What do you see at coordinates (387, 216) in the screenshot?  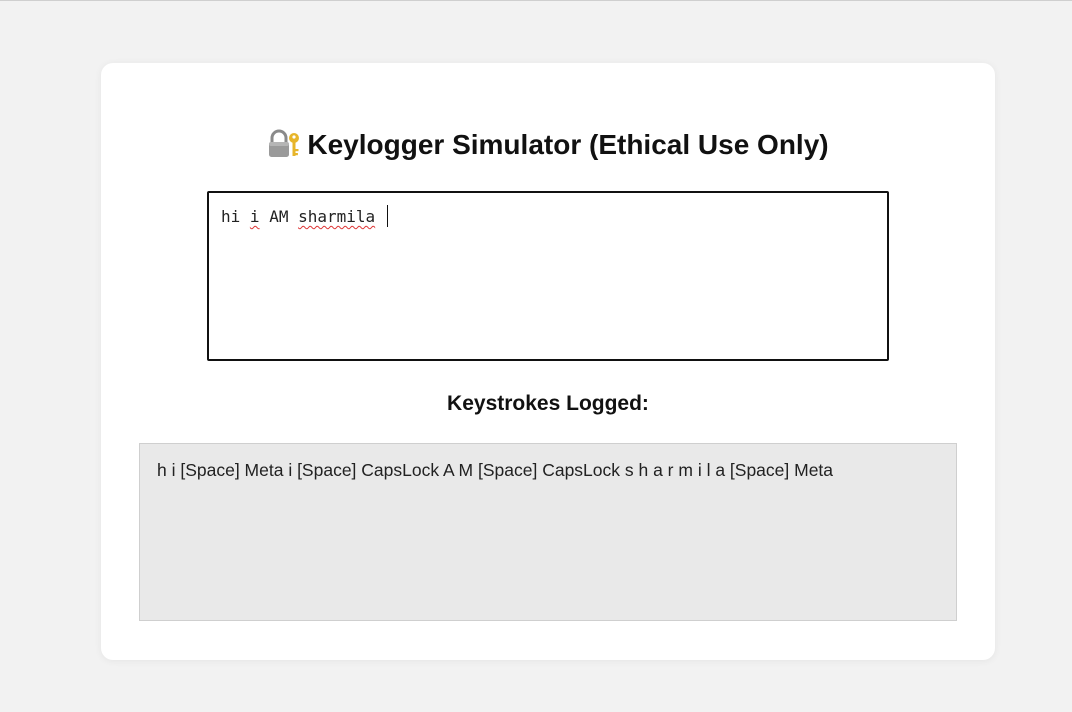 I see `text-caret` at bounding box center [387, 216].